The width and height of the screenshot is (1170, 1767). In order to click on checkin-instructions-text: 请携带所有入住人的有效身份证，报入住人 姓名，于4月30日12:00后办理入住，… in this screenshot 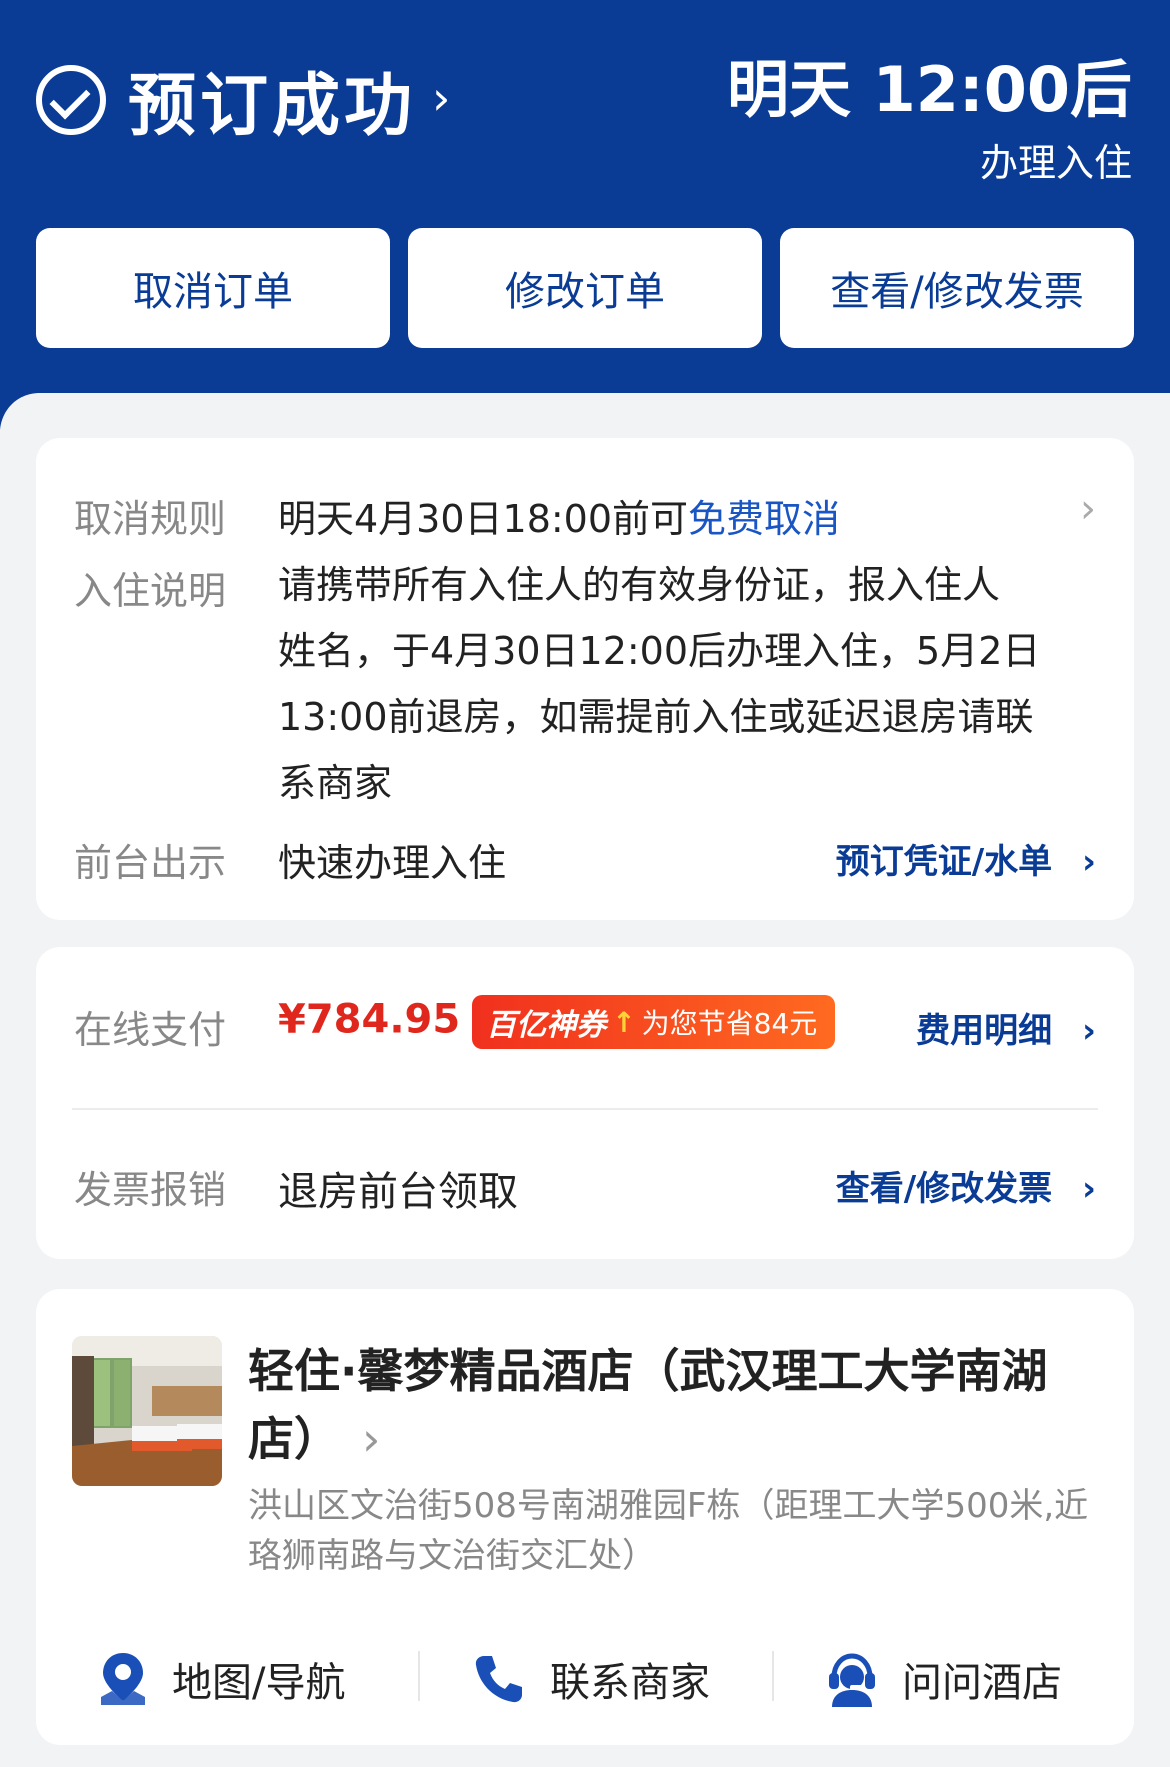, I will do `click(708, 684)`.